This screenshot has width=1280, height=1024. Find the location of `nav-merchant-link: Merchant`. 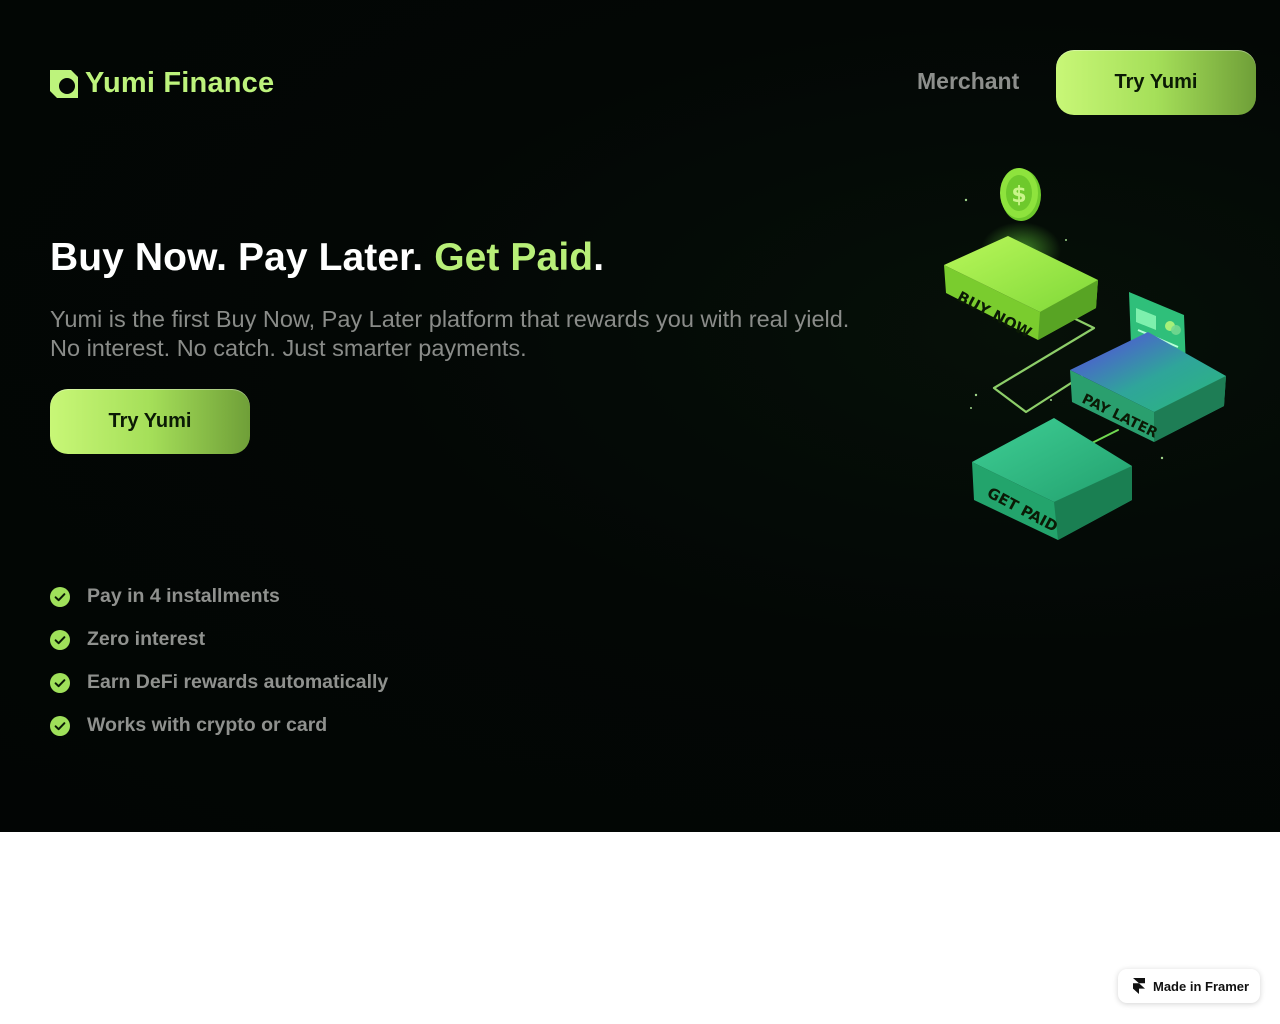

nav-merchant-link: Merchant is located at coordinates (968, 81).